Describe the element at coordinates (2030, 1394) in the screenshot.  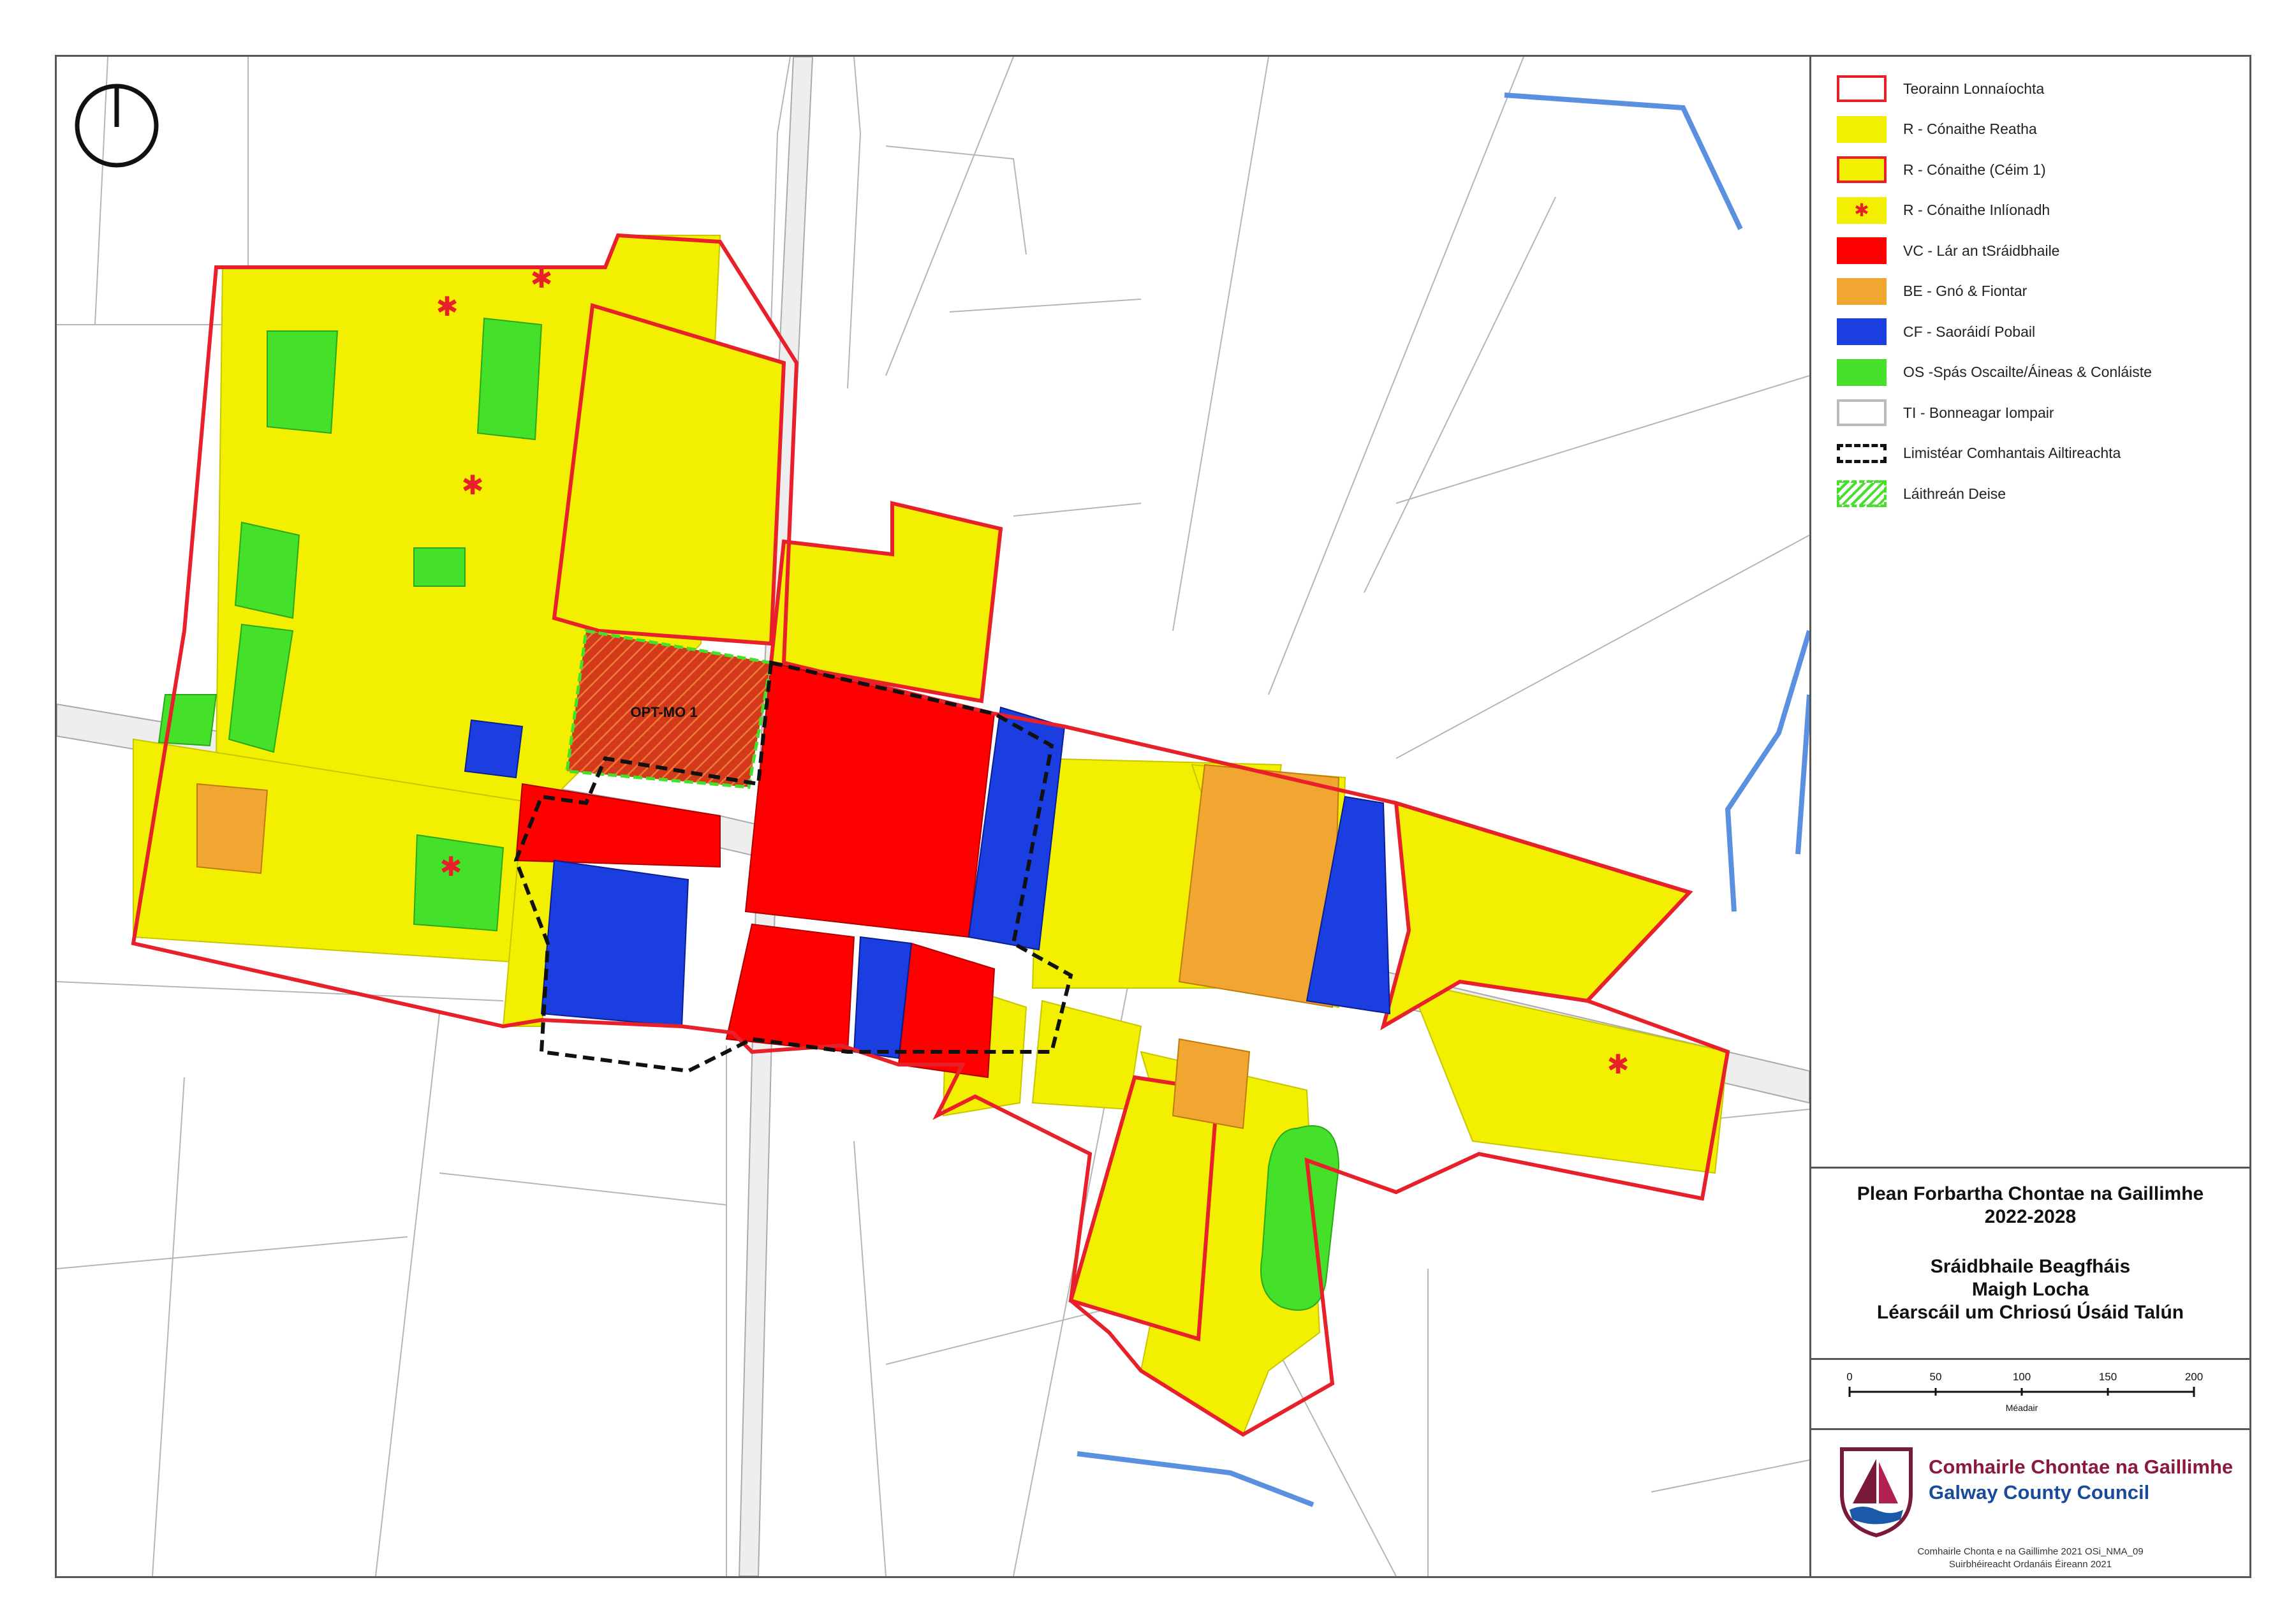
I see `scale-bar: 0 50 100 150 200 Méadair` at that location.